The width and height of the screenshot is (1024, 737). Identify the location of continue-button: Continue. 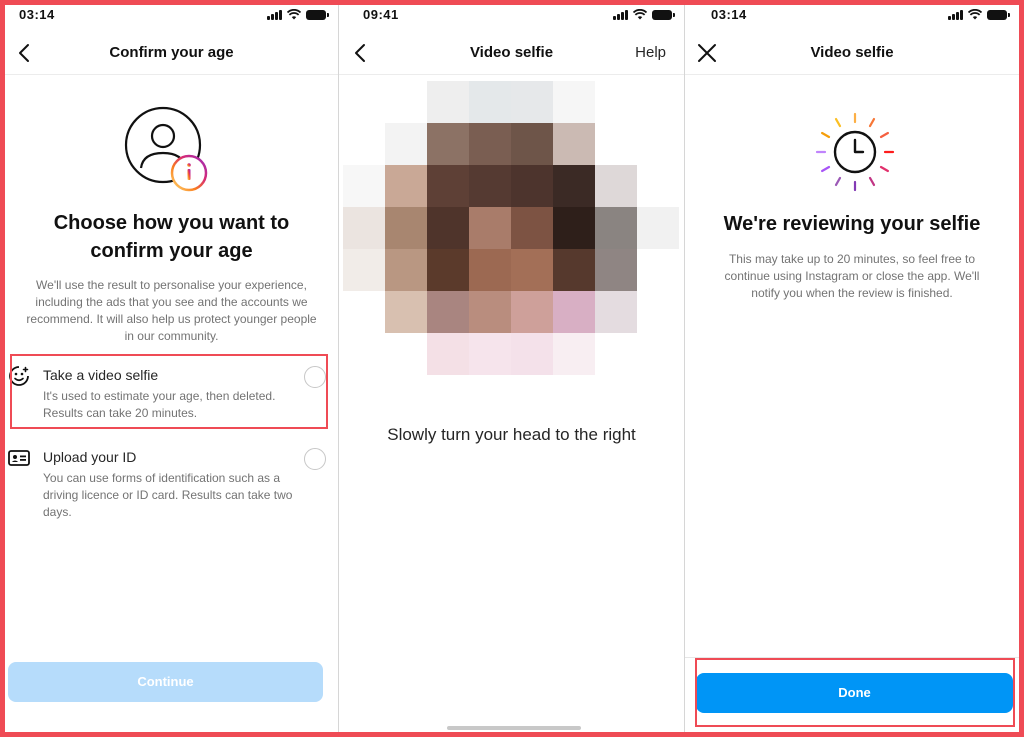
(165, 682).